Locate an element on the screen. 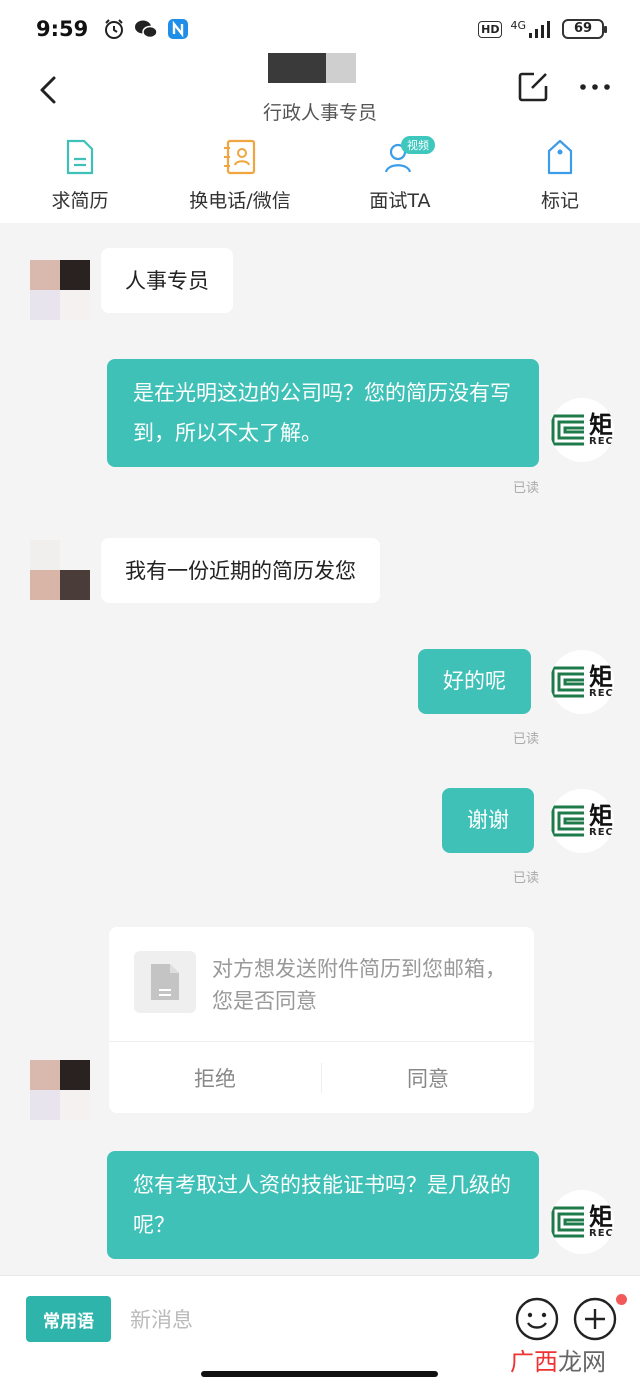 This screenshot has width=640, height=1387. resume-icon is located at coordinates (80, 157).